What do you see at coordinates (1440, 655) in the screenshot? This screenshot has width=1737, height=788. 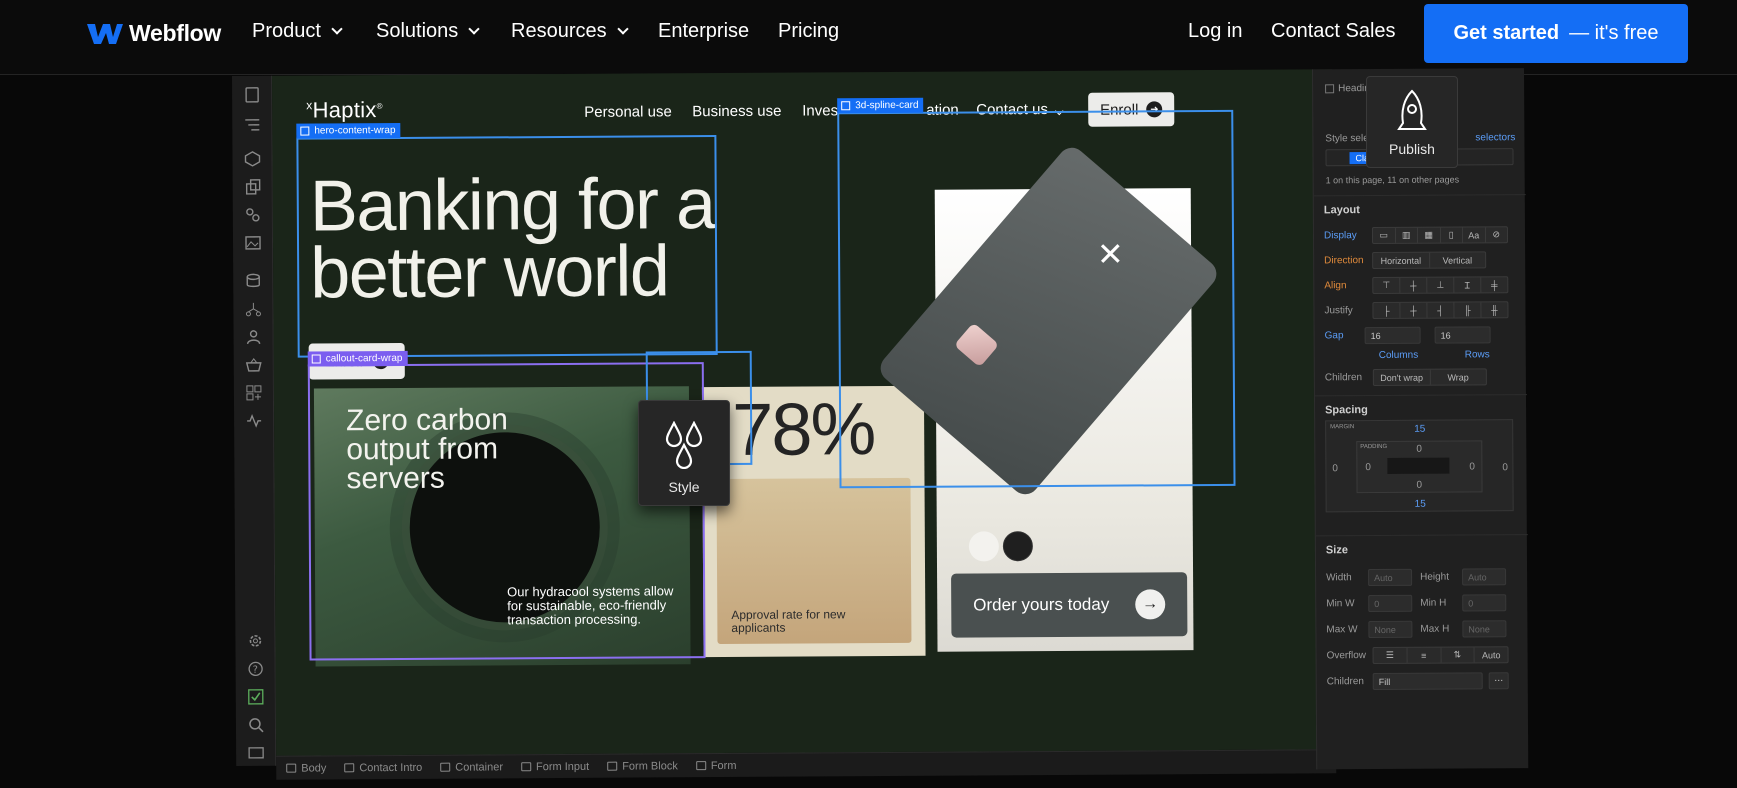 I see `overflow-options: ☰ ≡ ⇅ Auto` at bounding box center [1440, 655].